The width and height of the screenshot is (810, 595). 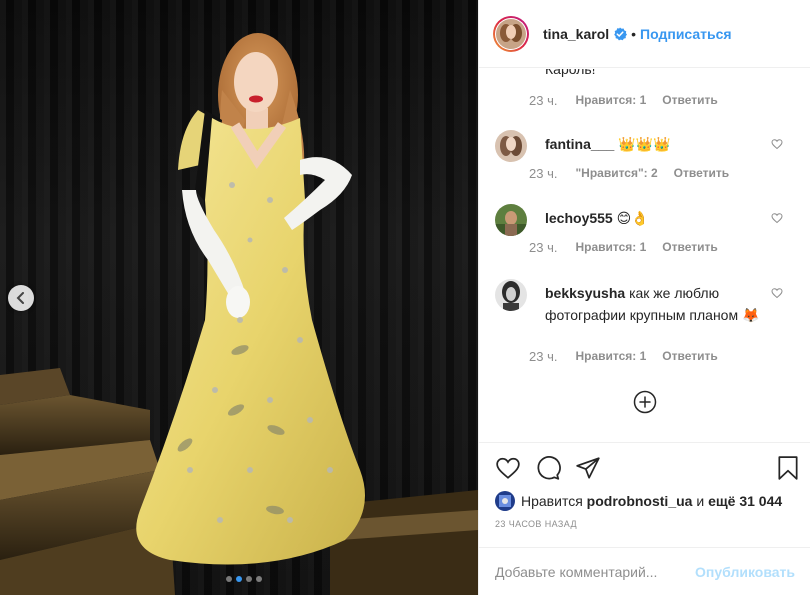 I want to click on post-comment-button: Опубликовать, so click(x=745, y=572).